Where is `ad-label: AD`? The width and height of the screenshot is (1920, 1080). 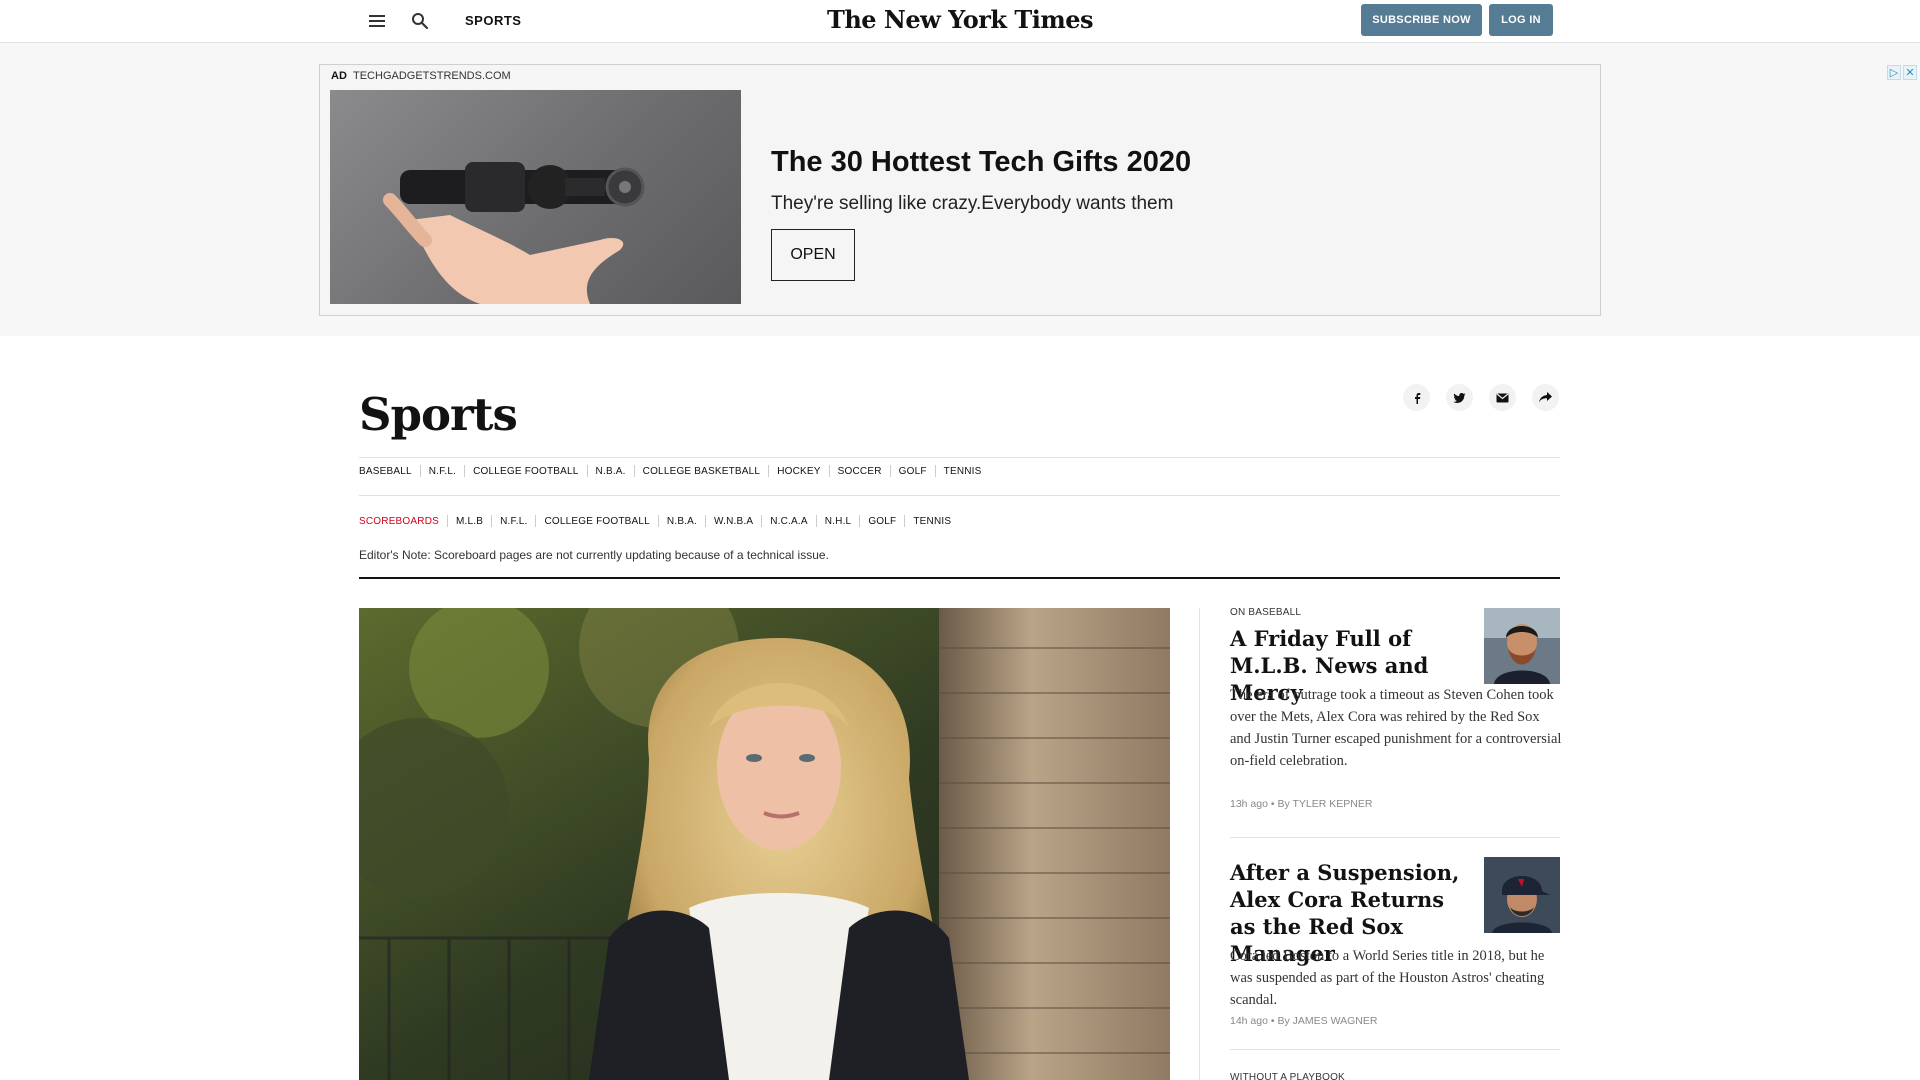 ad-label: AD is located at coordinates (339, 76).